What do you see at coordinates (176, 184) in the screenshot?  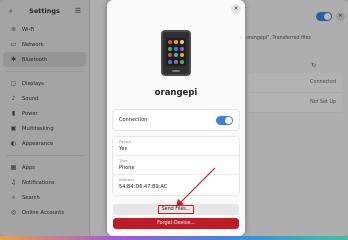 I see `info-row-address: Address 54:B4:D6:47:B9:AC` at bounding box center [176, 184].